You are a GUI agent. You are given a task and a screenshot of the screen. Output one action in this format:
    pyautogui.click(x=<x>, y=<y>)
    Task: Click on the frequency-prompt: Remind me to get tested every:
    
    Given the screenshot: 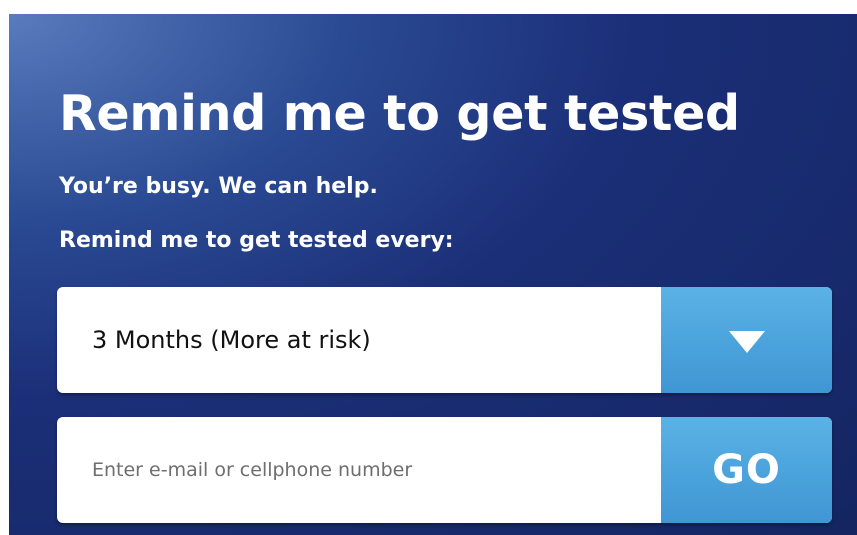 What is the action you would take?
    pyautogui.click(x=256, y=240)
    